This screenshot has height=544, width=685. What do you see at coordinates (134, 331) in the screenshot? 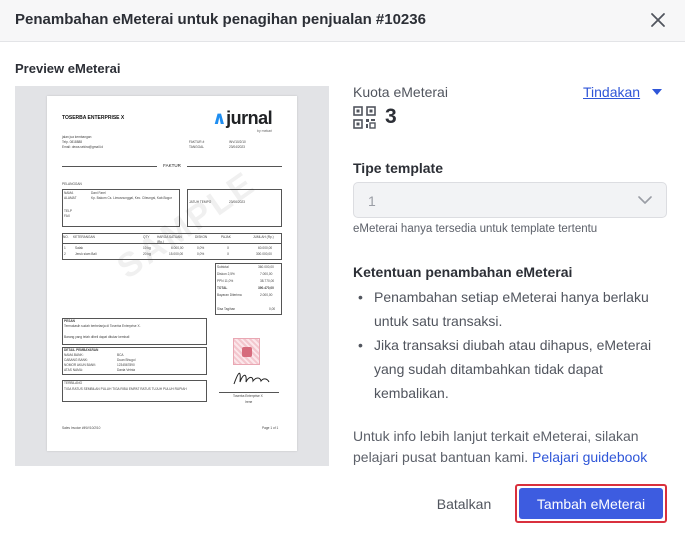
I see `doc-pesan-box` at bounding box center [134, 331].